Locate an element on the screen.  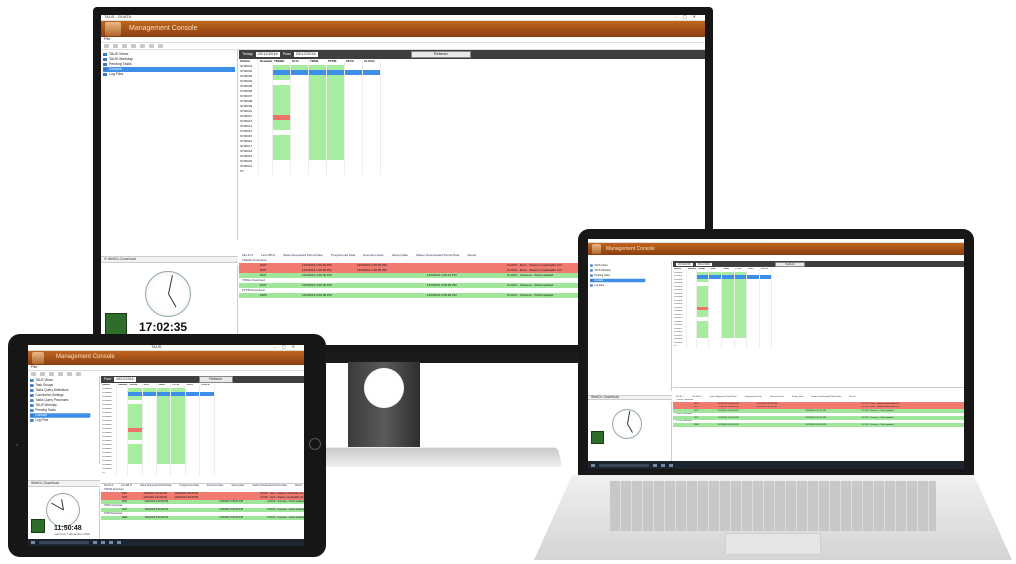
tablet-window-controls: –▢✕ is located at coordinates (287, 347).